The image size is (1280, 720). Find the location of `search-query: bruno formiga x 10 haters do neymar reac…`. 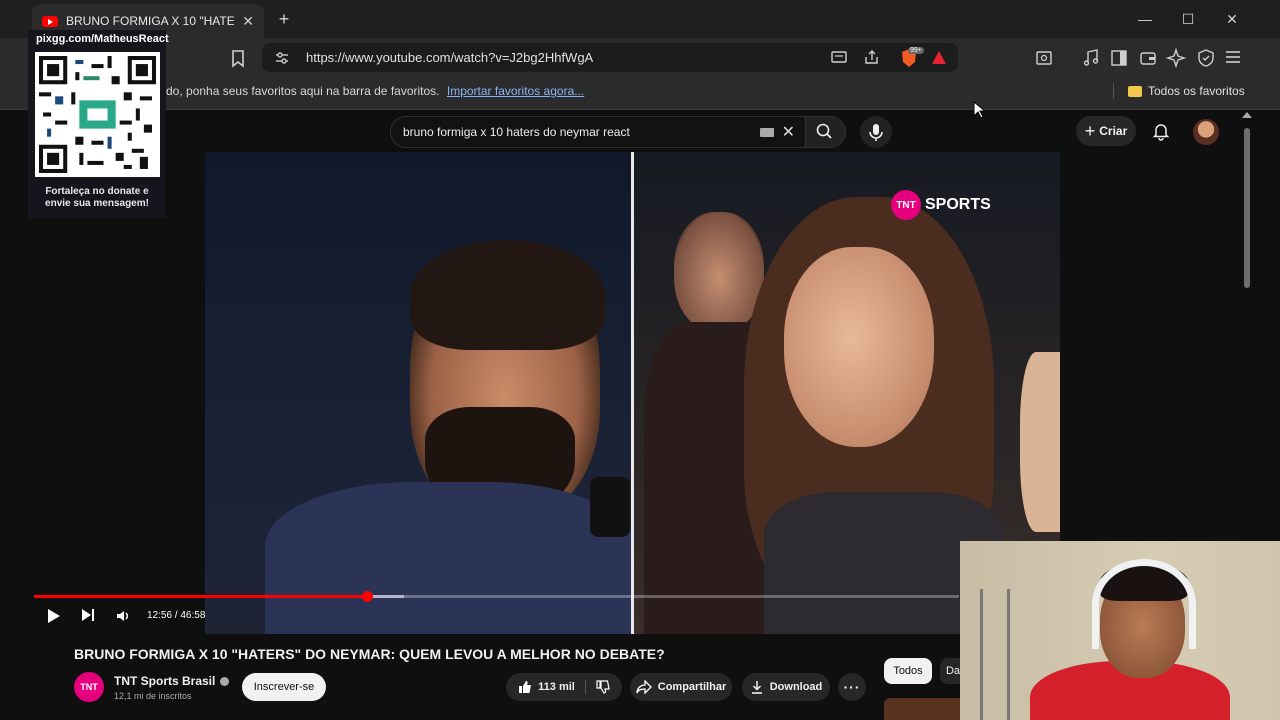

search-query: bruno formiga x 10 haters do neymar reac… is located at coordinates (516, 132).